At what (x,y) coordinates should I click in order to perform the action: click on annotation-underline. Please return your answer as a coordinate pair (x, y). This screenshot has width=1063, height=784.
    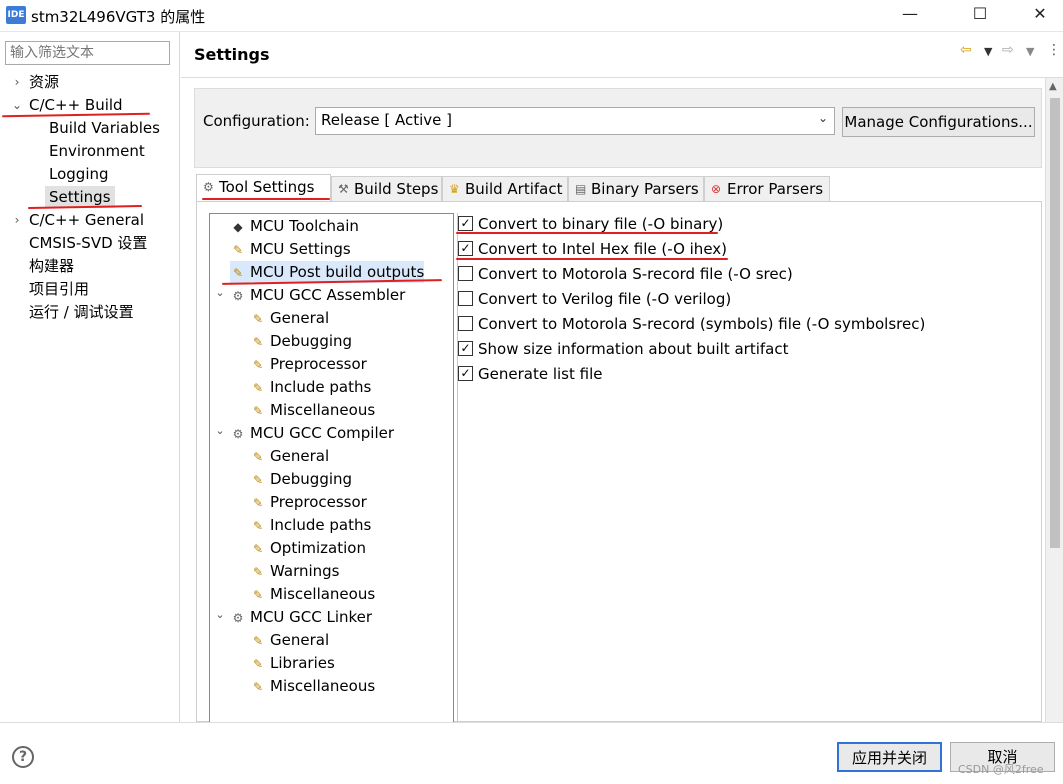
    Looking at the image, I should click on (266, 199).